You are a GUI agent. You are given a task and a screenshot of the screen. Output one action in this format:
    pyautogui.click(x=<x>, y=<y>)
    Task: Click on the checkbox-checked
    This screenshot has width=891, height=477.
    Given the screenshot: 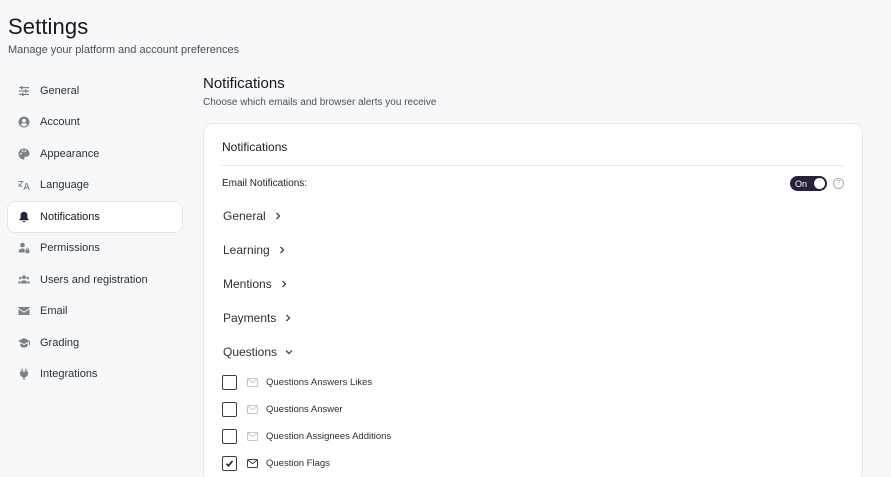 What is the action you would take?
    pyautogui.click(x=229, y=463)
    